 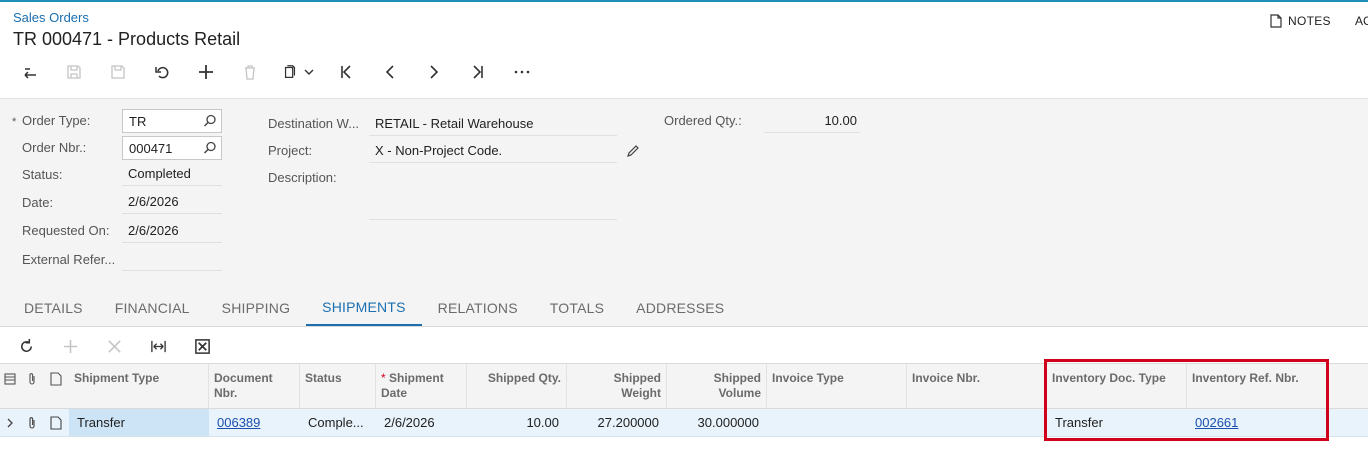 I want to click on tab-financial: FINANCIAL, so click(x=152, y=308).